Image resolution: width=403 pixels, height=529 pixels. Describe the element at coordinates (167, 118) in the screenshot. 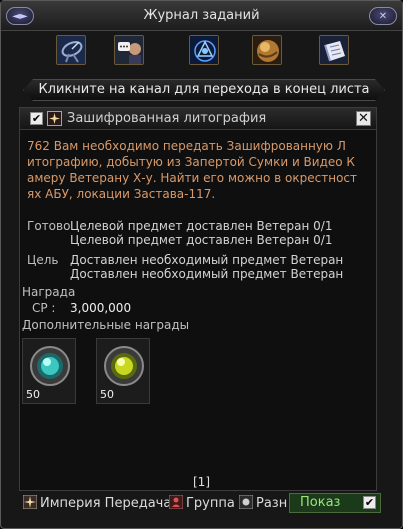

I see `quest-title: Зашифрованная литография` at that location.